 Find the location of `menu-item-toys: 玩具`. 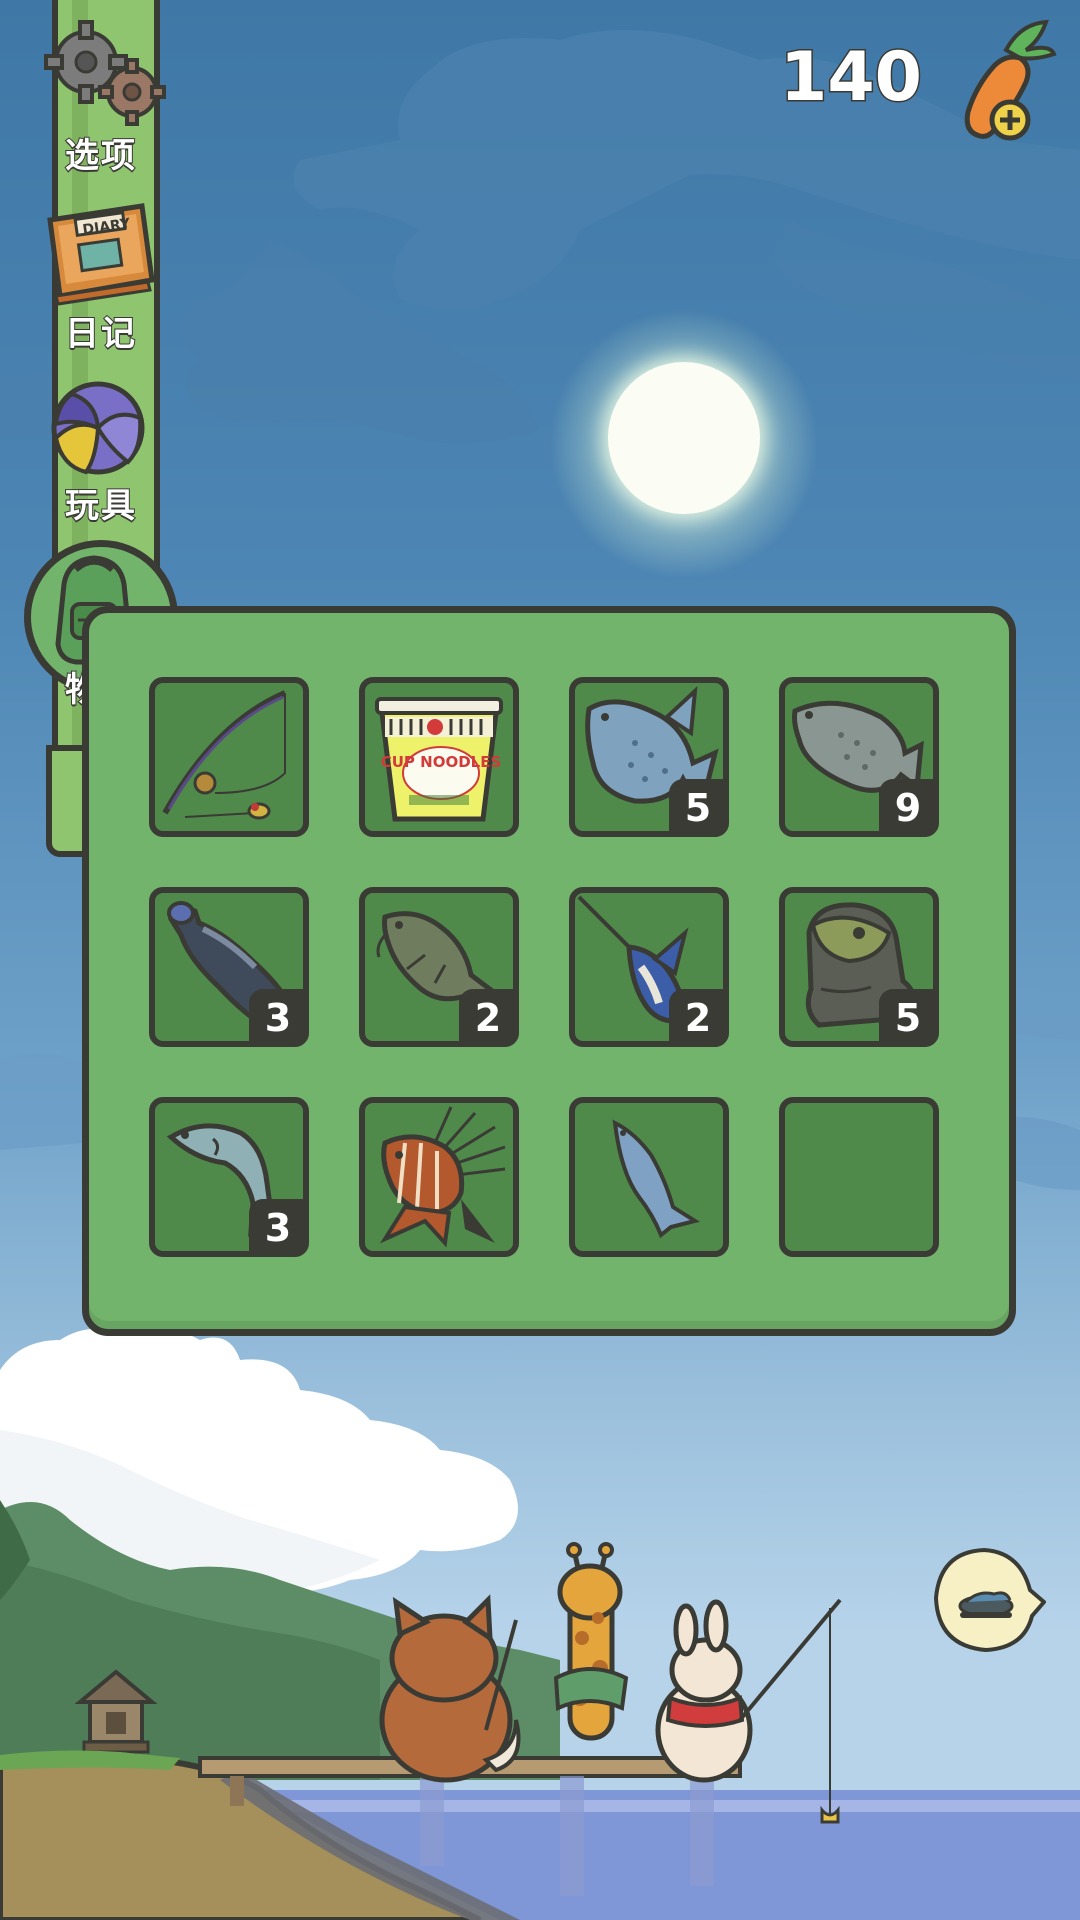

menu-item-toys: 玩具 is located at coordinates (101, 463).